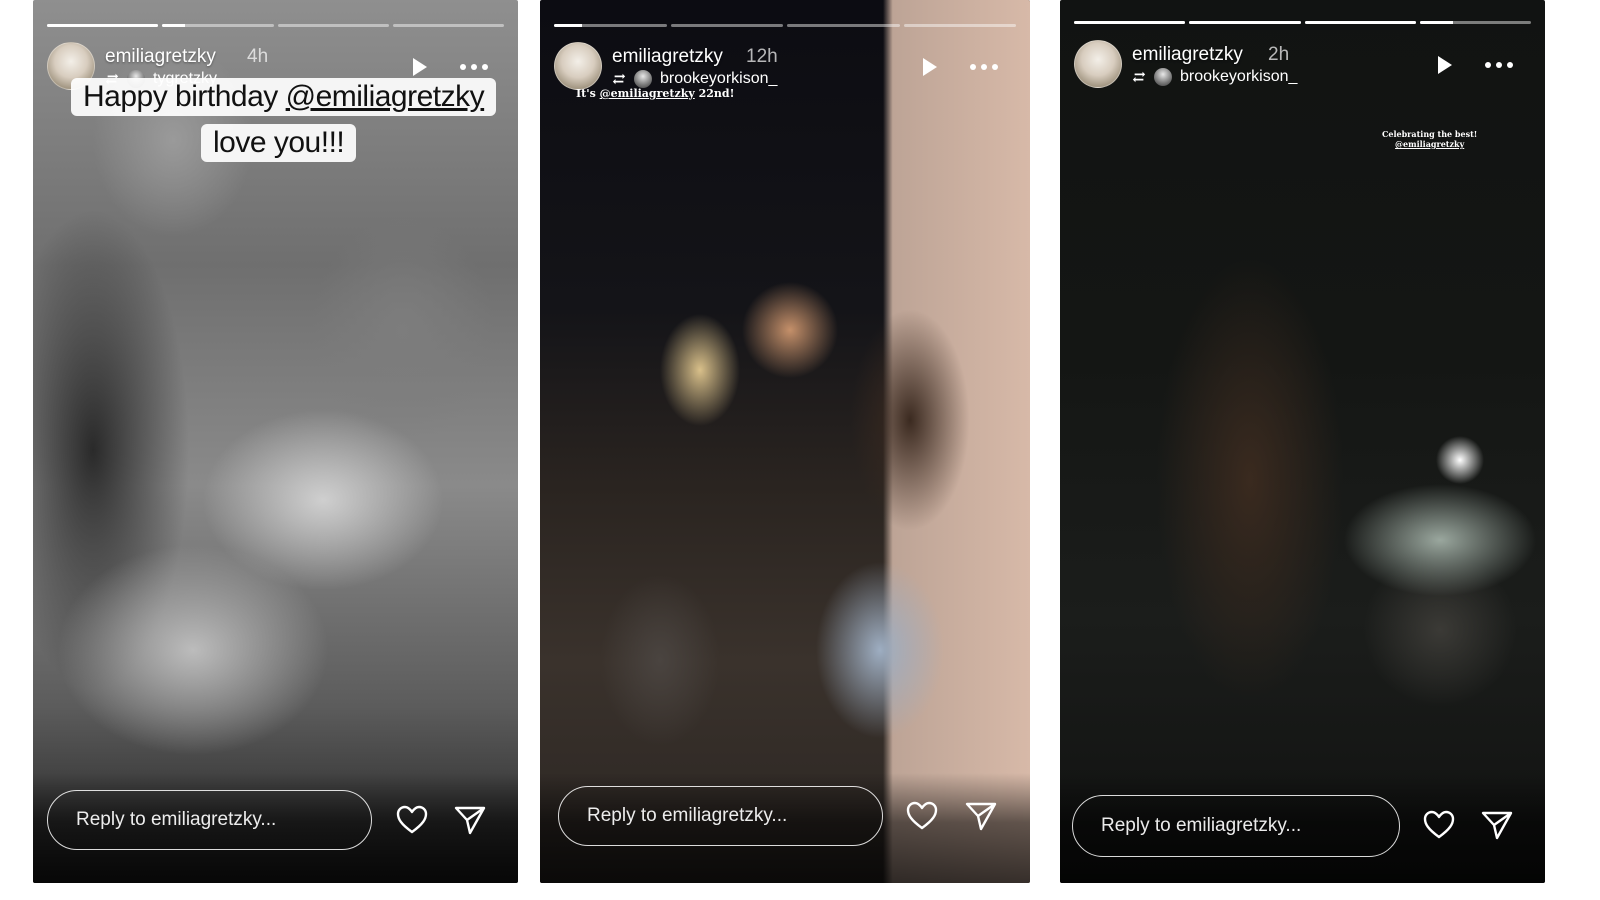  Describe the element at coordinates (588, 93) in the screenshot. I see `overlay-text: It's` at that location.